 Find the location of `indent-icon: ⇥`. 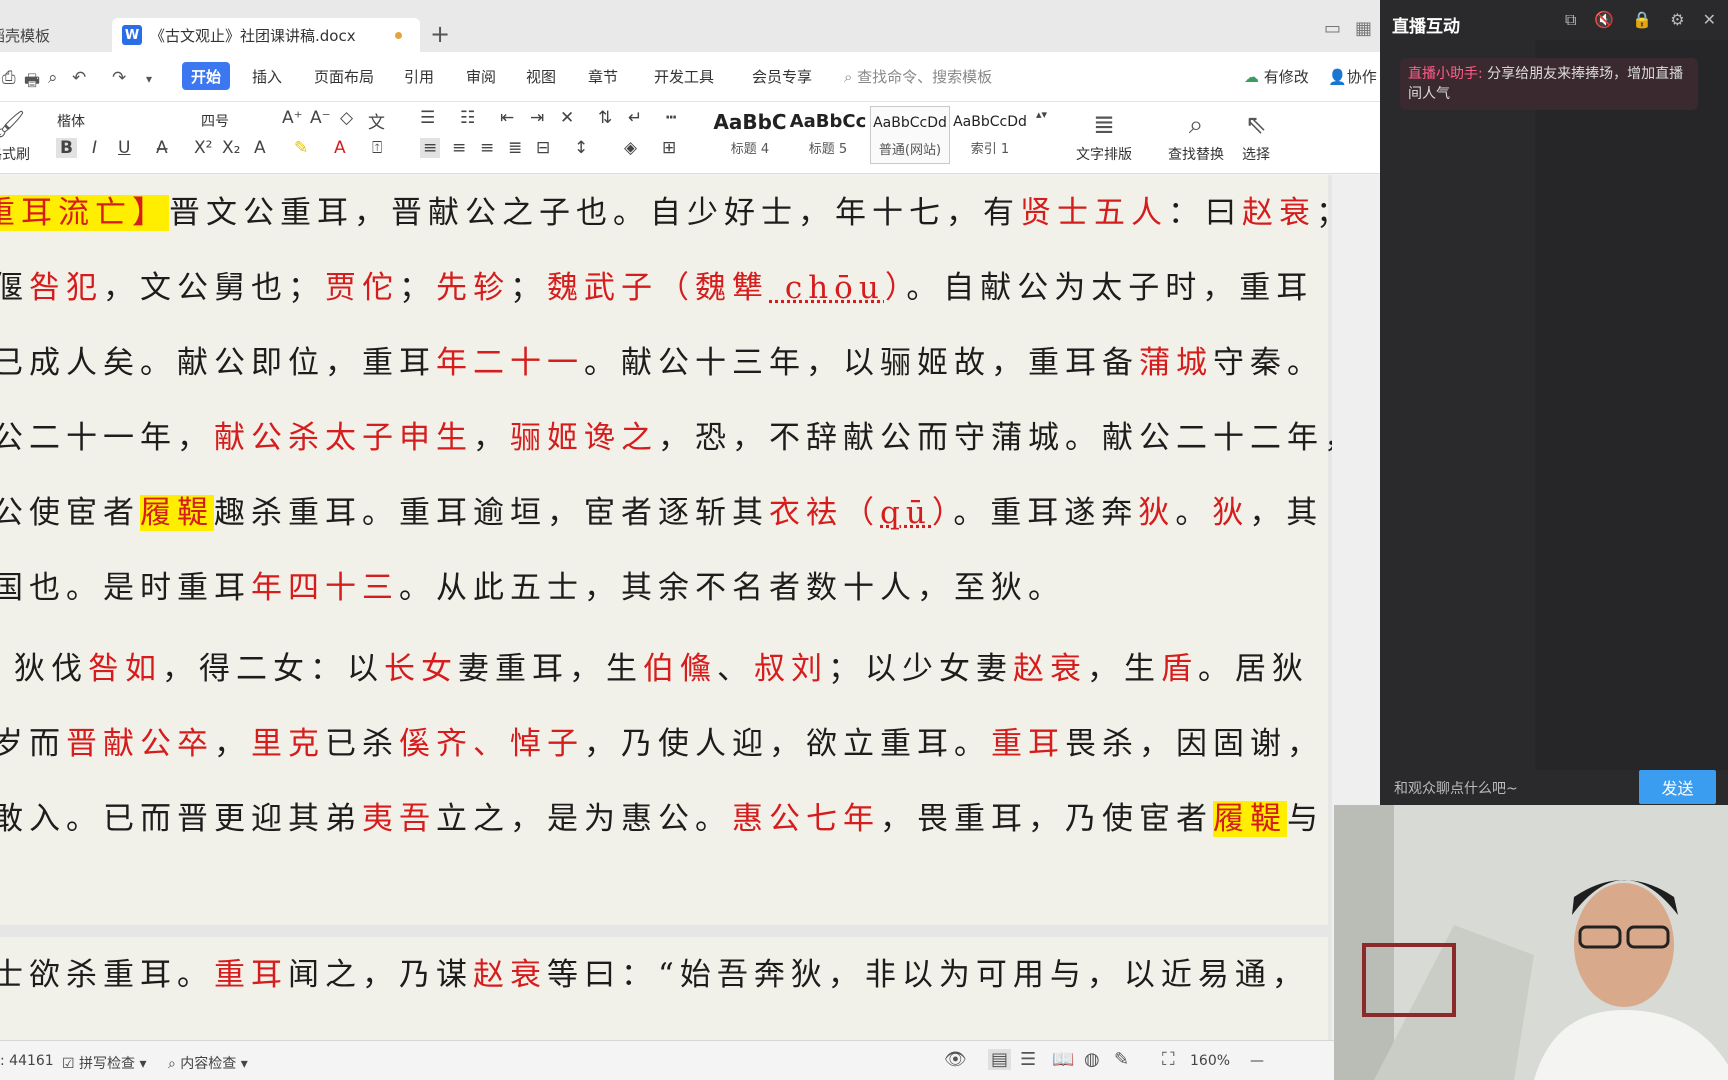

indent-icon: ⇥ is located at coordinates (537, 118).